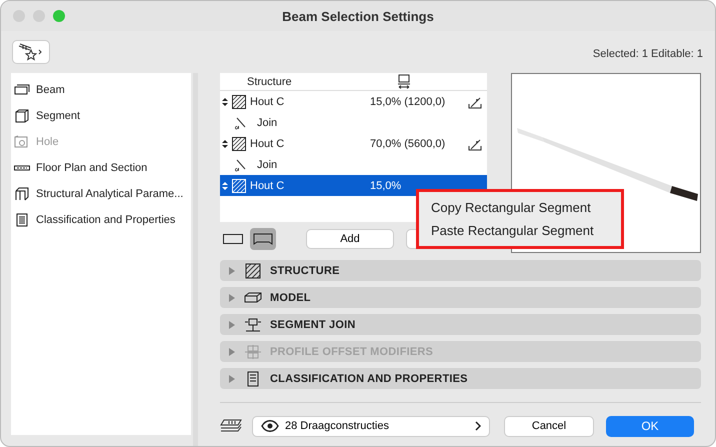 This screenshot has height=447, width=716. Describe the element at coordinates (22, 90) in the screenshot. I see `beam-icon` at that location.